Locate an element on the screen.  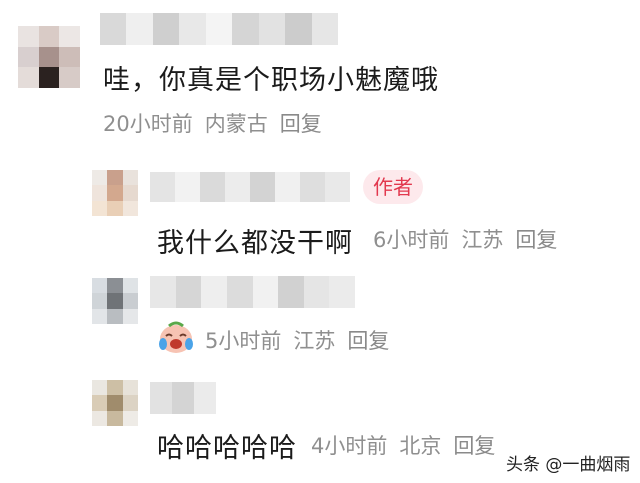
comment-time: 20小时前 is located at coordinates (148, 124).